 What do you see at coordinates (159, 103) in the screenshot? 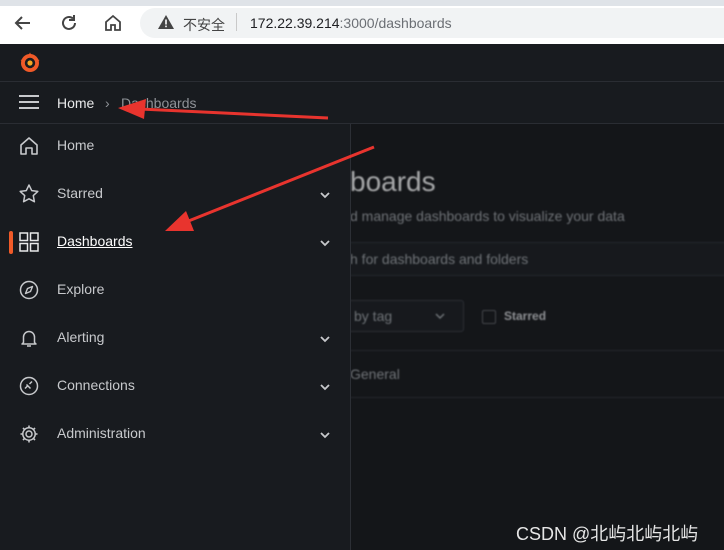
I see `breadcrumb-current: Dashboards` at bounding box center [159, 103].